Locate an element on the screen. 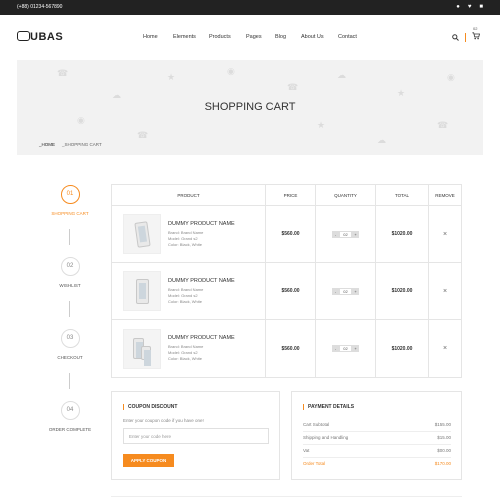  step-number: 02 is located at coordinates (70, 266).